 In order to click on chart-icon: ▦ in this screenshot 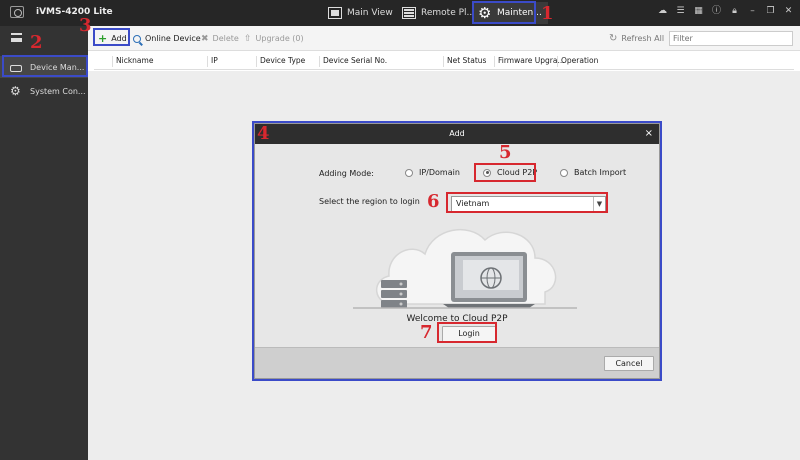, I will do `click(698, 11)`.